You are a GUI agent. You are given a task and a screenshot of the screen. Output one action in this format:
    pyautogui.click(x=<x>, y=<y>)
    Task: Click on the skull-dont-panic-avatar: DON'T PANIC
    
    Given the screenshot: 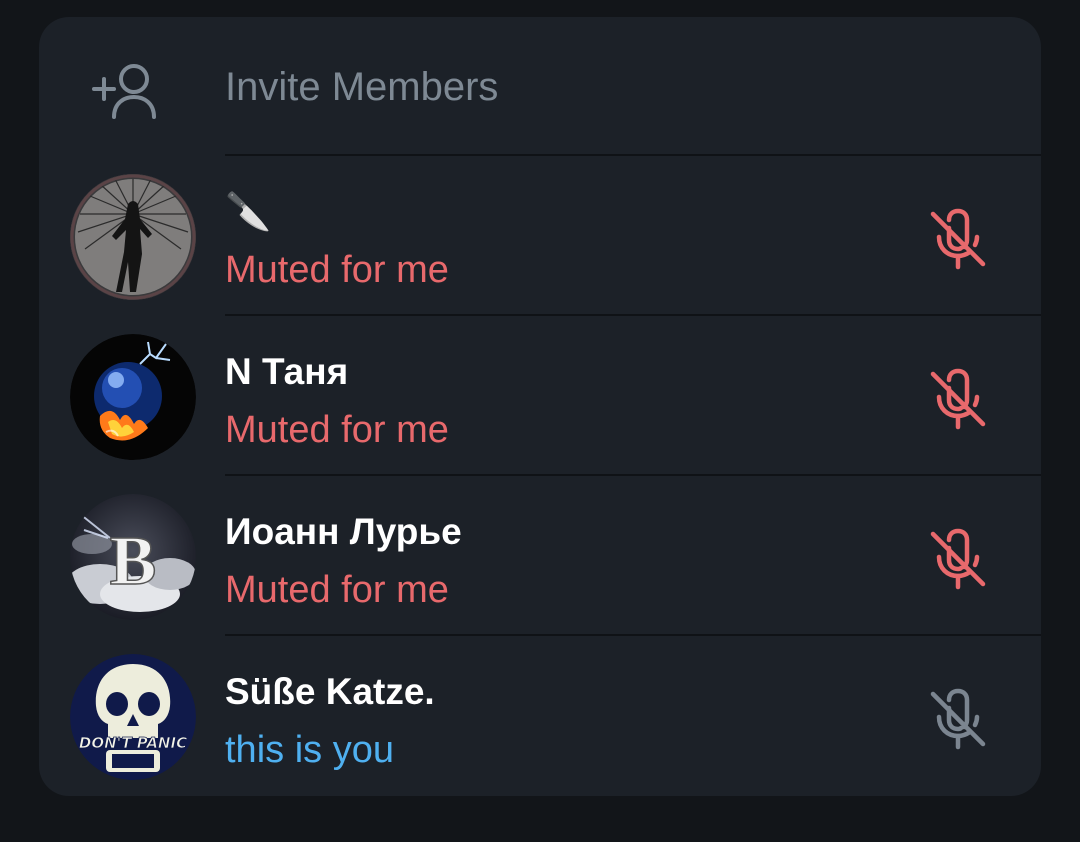 What is the action you would take?
    pyautogui.click(x=133, y=717)
    